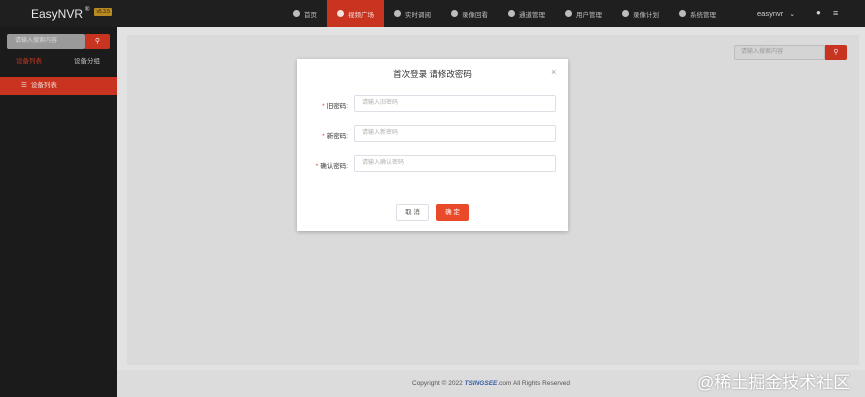 This screenshot has height=397, width=865. I want to click on confirm-password-label: * 确认密码:, so click(322, 165).